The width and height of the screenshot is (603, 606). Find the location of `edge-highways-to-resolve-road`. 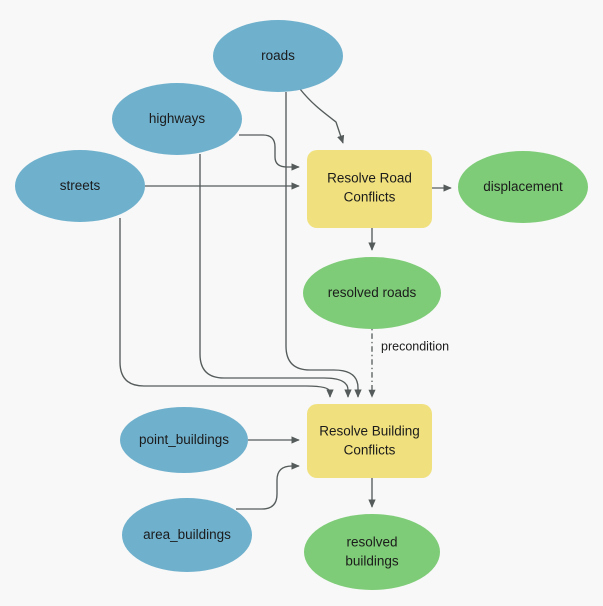

edge-highways-to-resolve-road is located at coordinates (269, 152).